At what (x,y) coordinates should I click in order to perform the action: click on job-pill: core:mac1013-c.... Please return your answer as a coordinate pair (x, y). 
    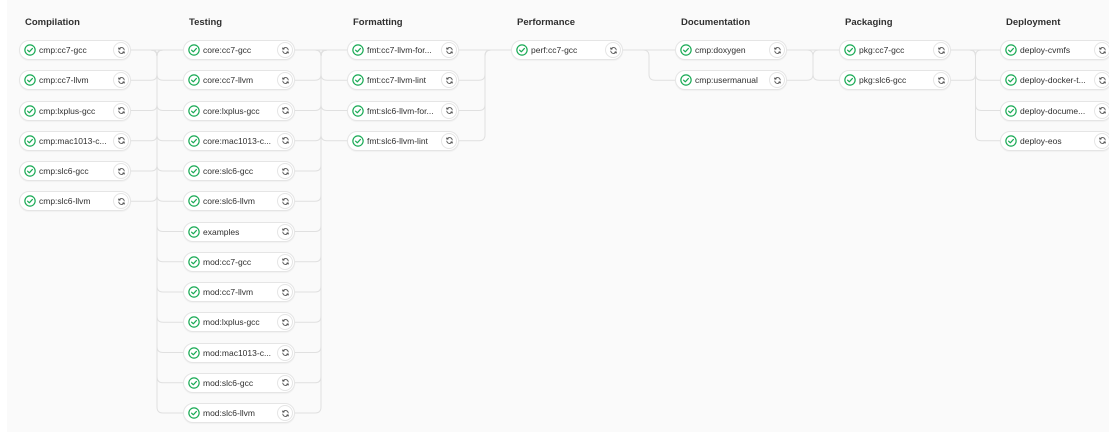
    Looking at the image, I should click on (239, 140).